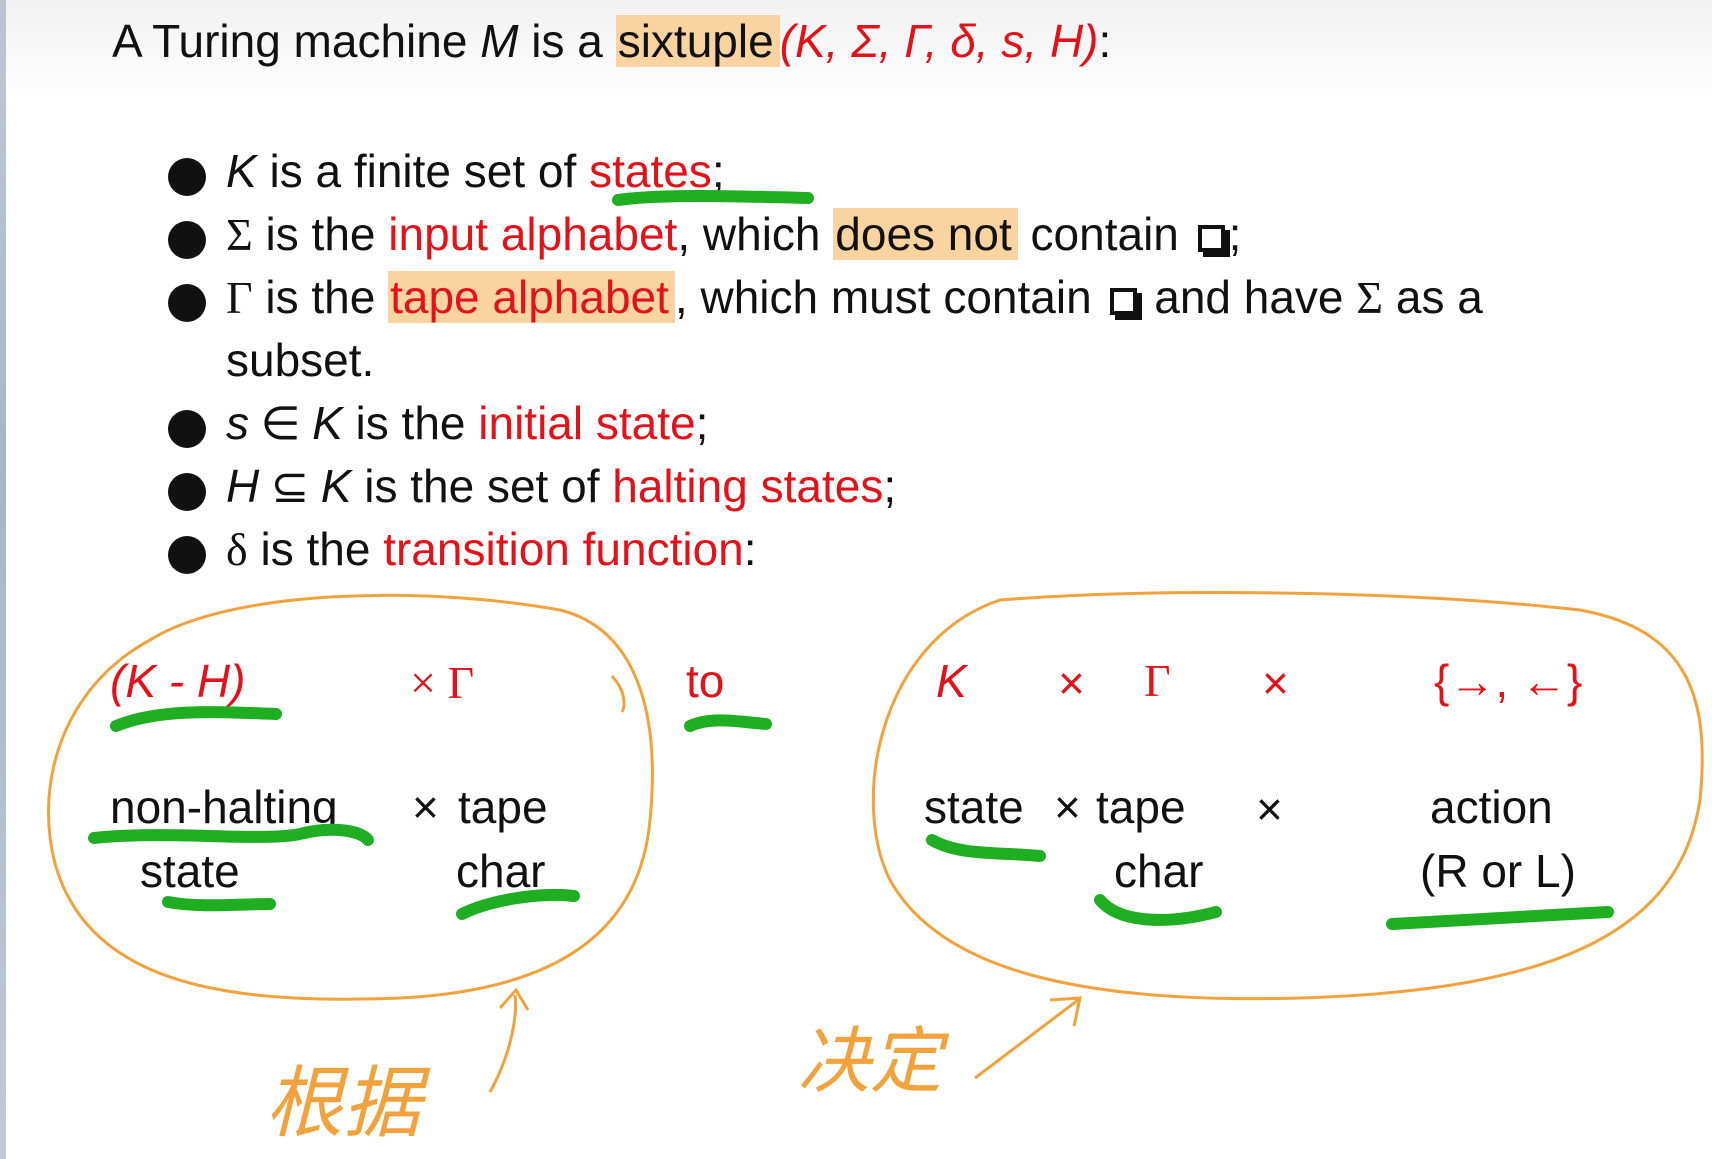 This screenshot has height=1159, width=1712. I want to click on range-label-times: ×, so click(1067, 807).